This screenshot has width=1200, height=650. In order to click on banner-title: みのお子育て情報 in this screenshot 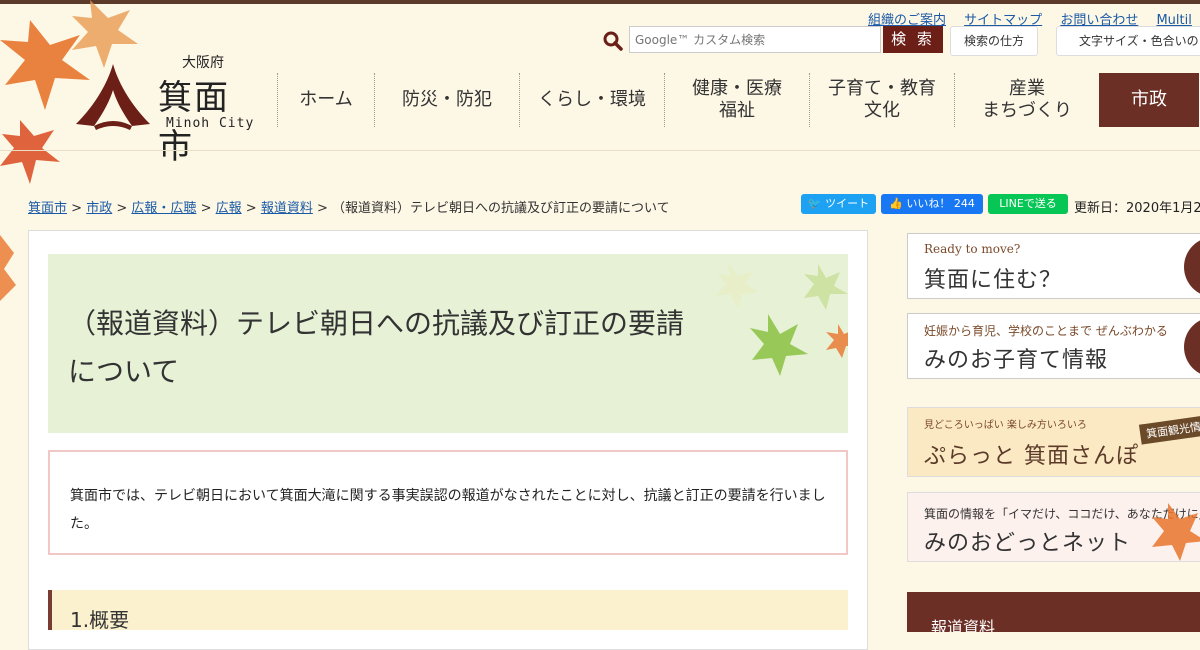, I will do `click(1016, 360)`.